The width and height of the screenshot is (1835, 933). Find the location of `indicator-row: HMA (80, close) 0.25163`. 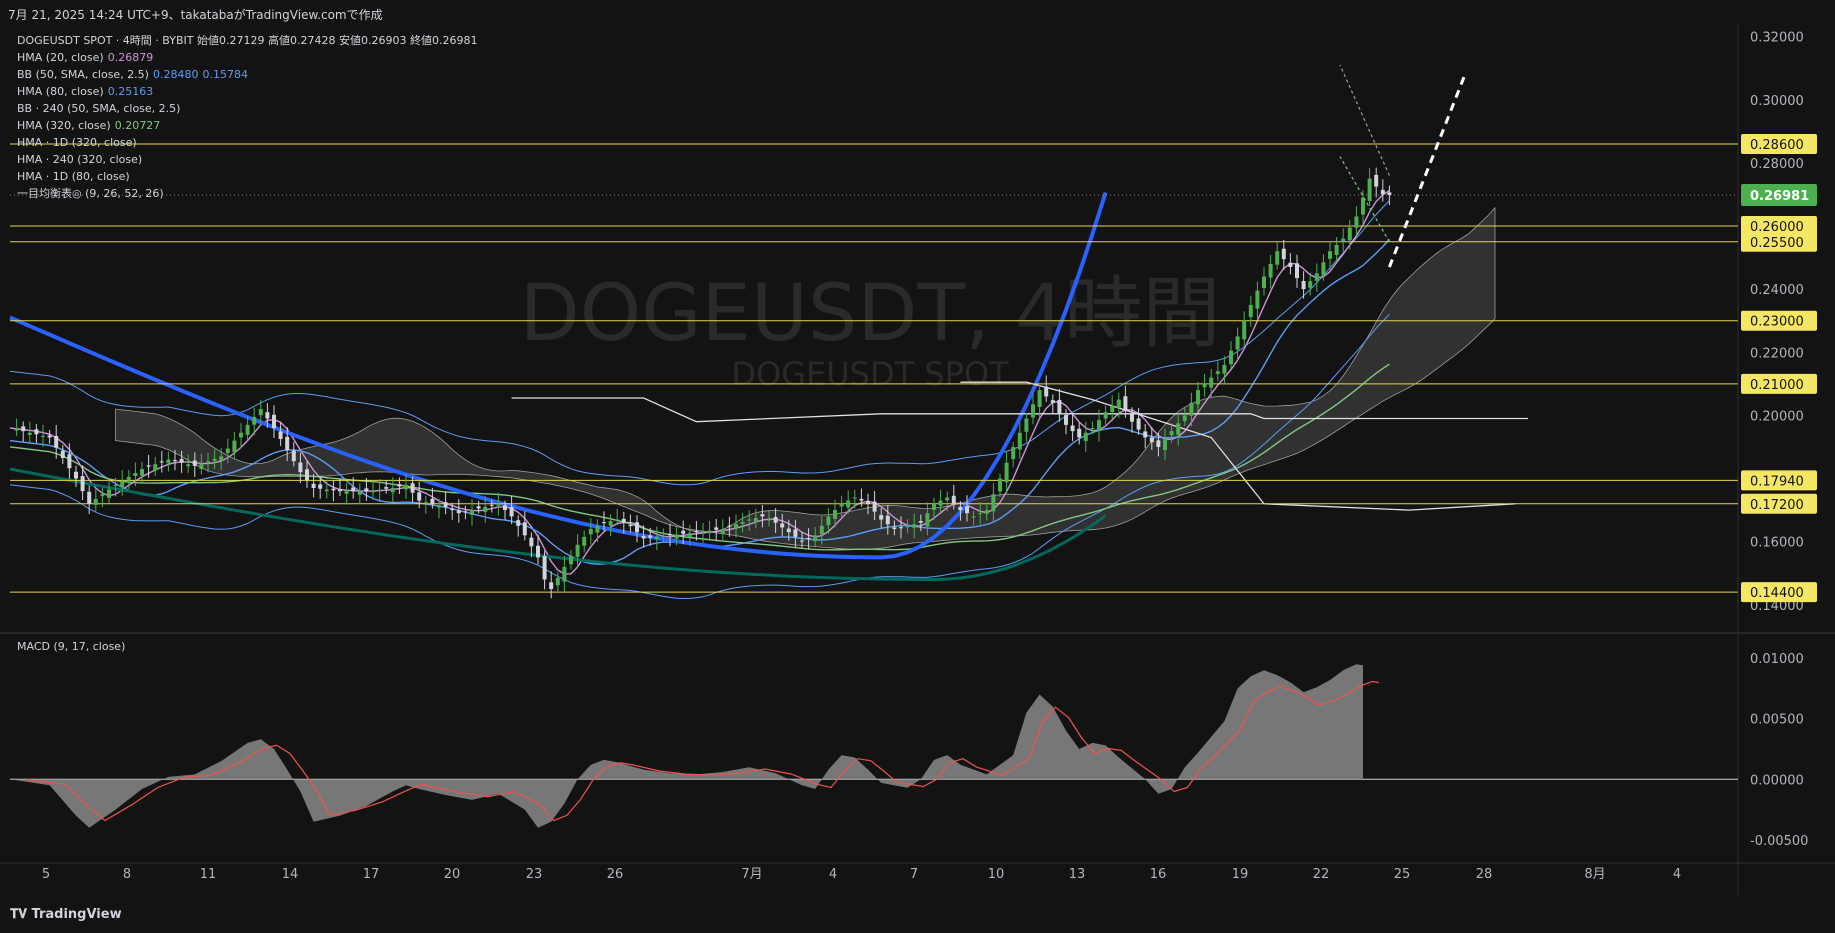

indicator-row: HMA (80, close) 0.25163 is located at coordinates (247, 91).